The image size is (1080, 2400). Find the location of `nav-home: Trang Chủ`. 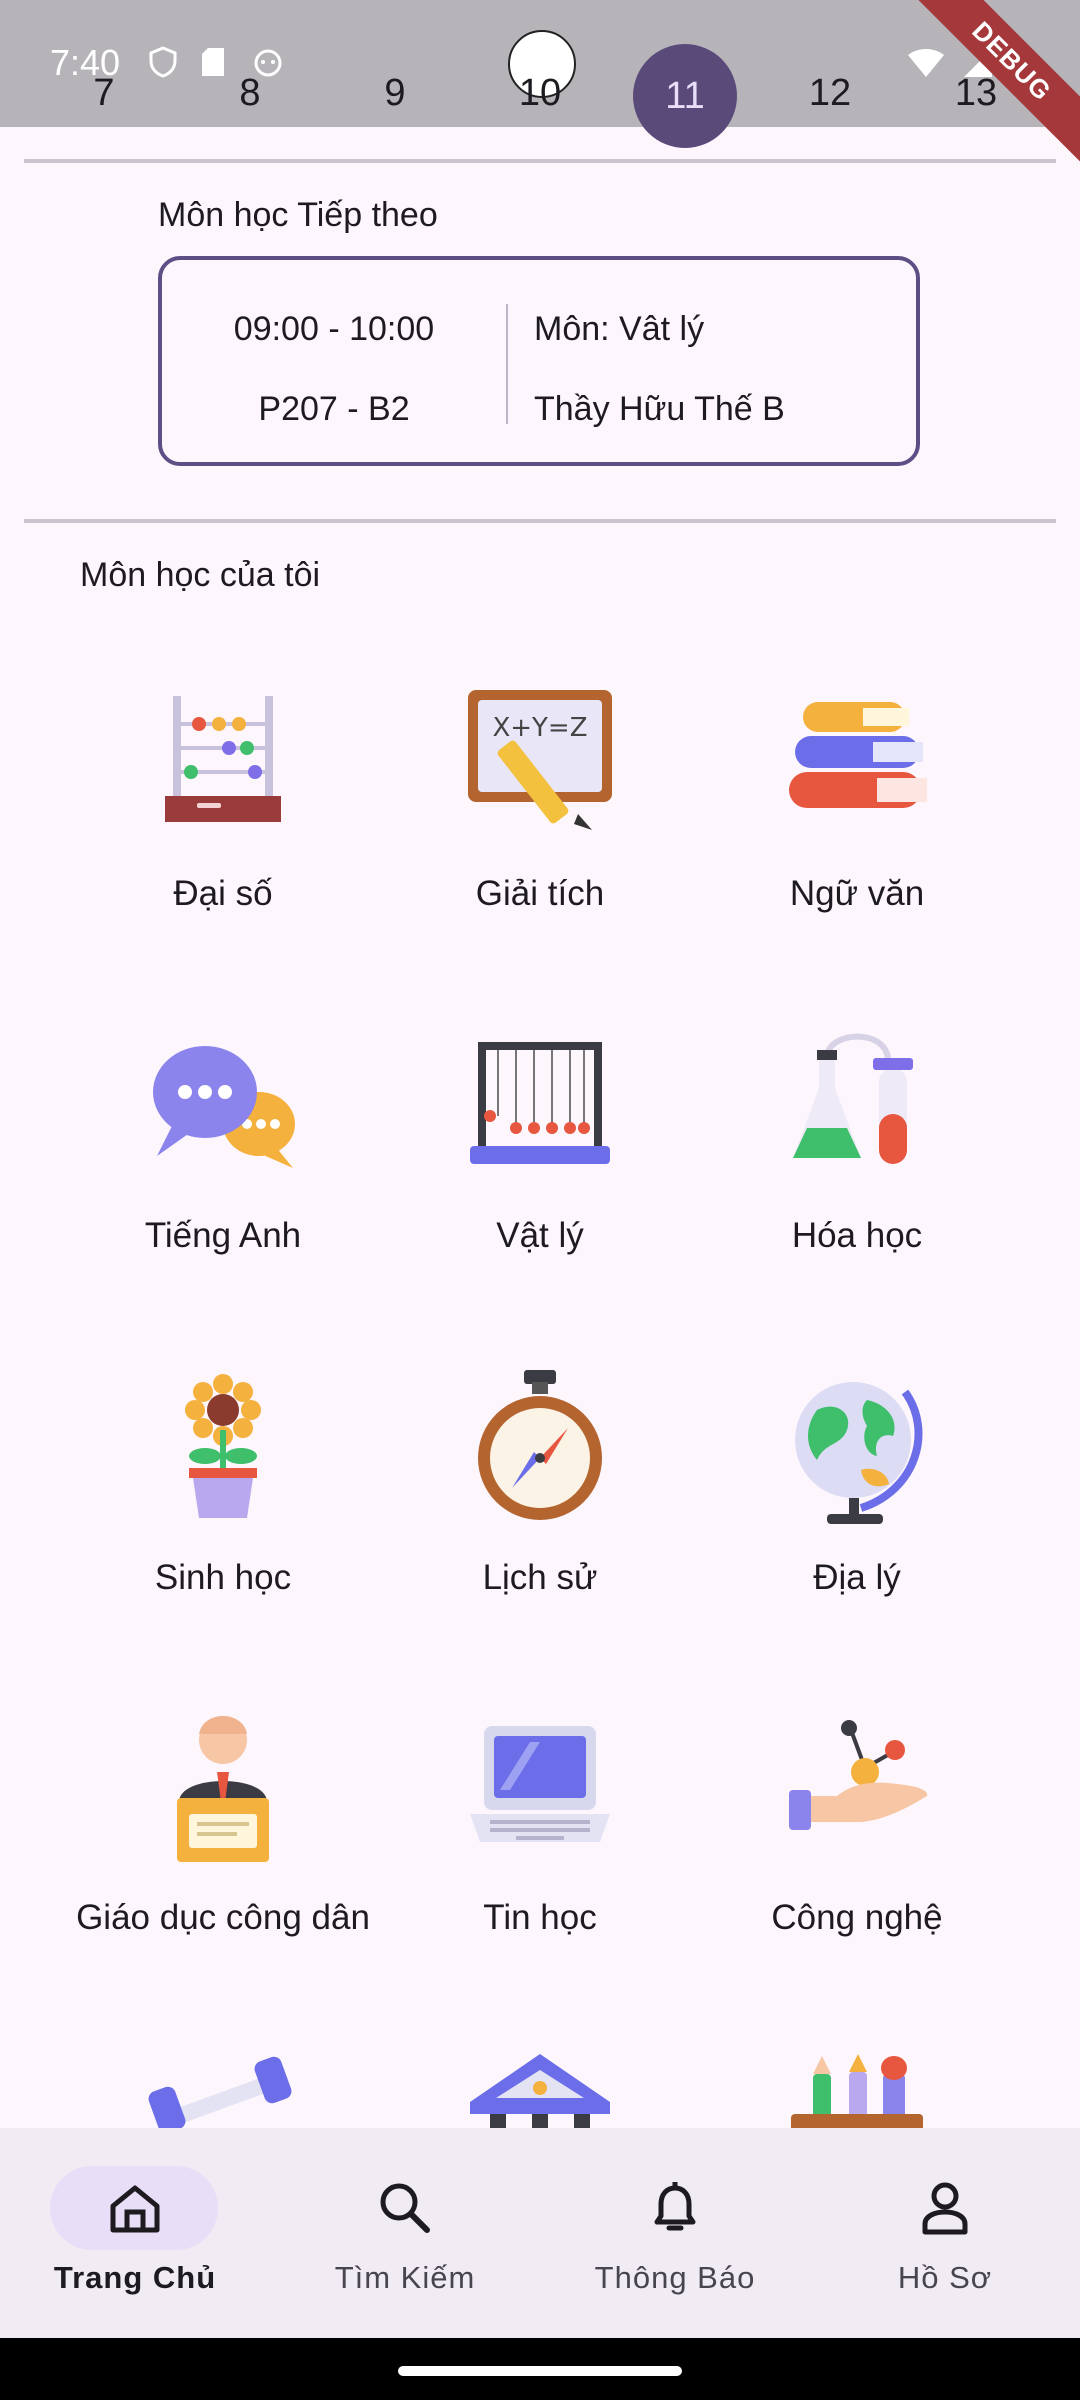

nav-home: Trang Chủ is located at coordinates (135, 2233).